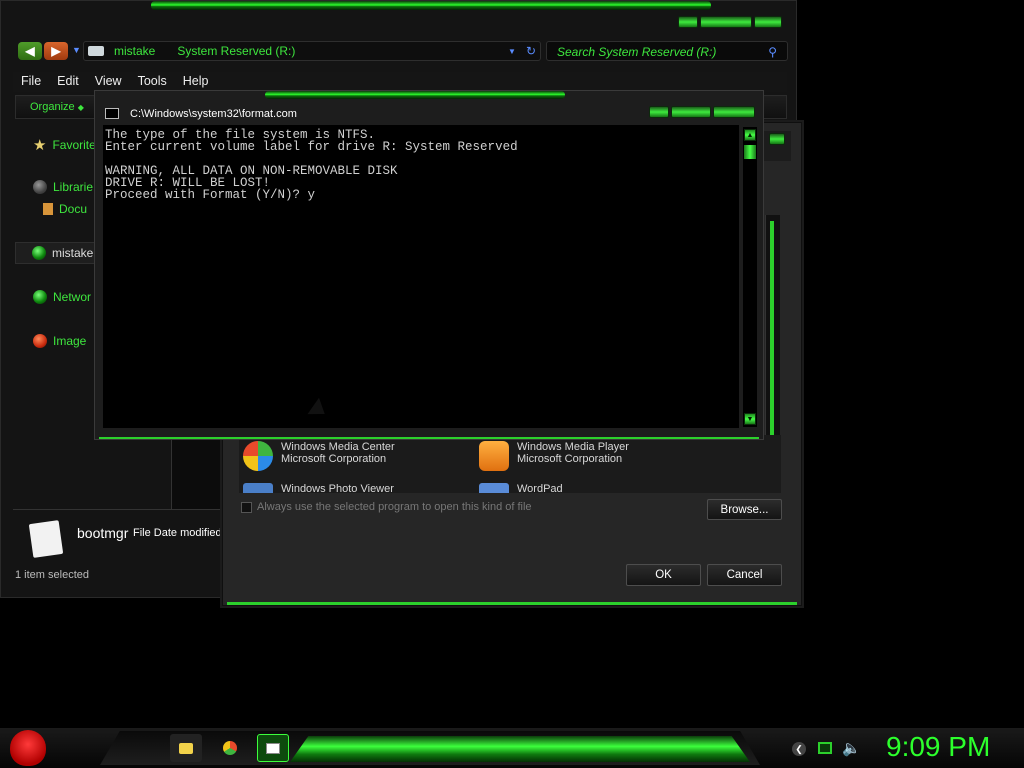 Image resolution: width=1024 pixels, height=768 pixels. I want to click on explorer-title-glow, so click(431, 5).